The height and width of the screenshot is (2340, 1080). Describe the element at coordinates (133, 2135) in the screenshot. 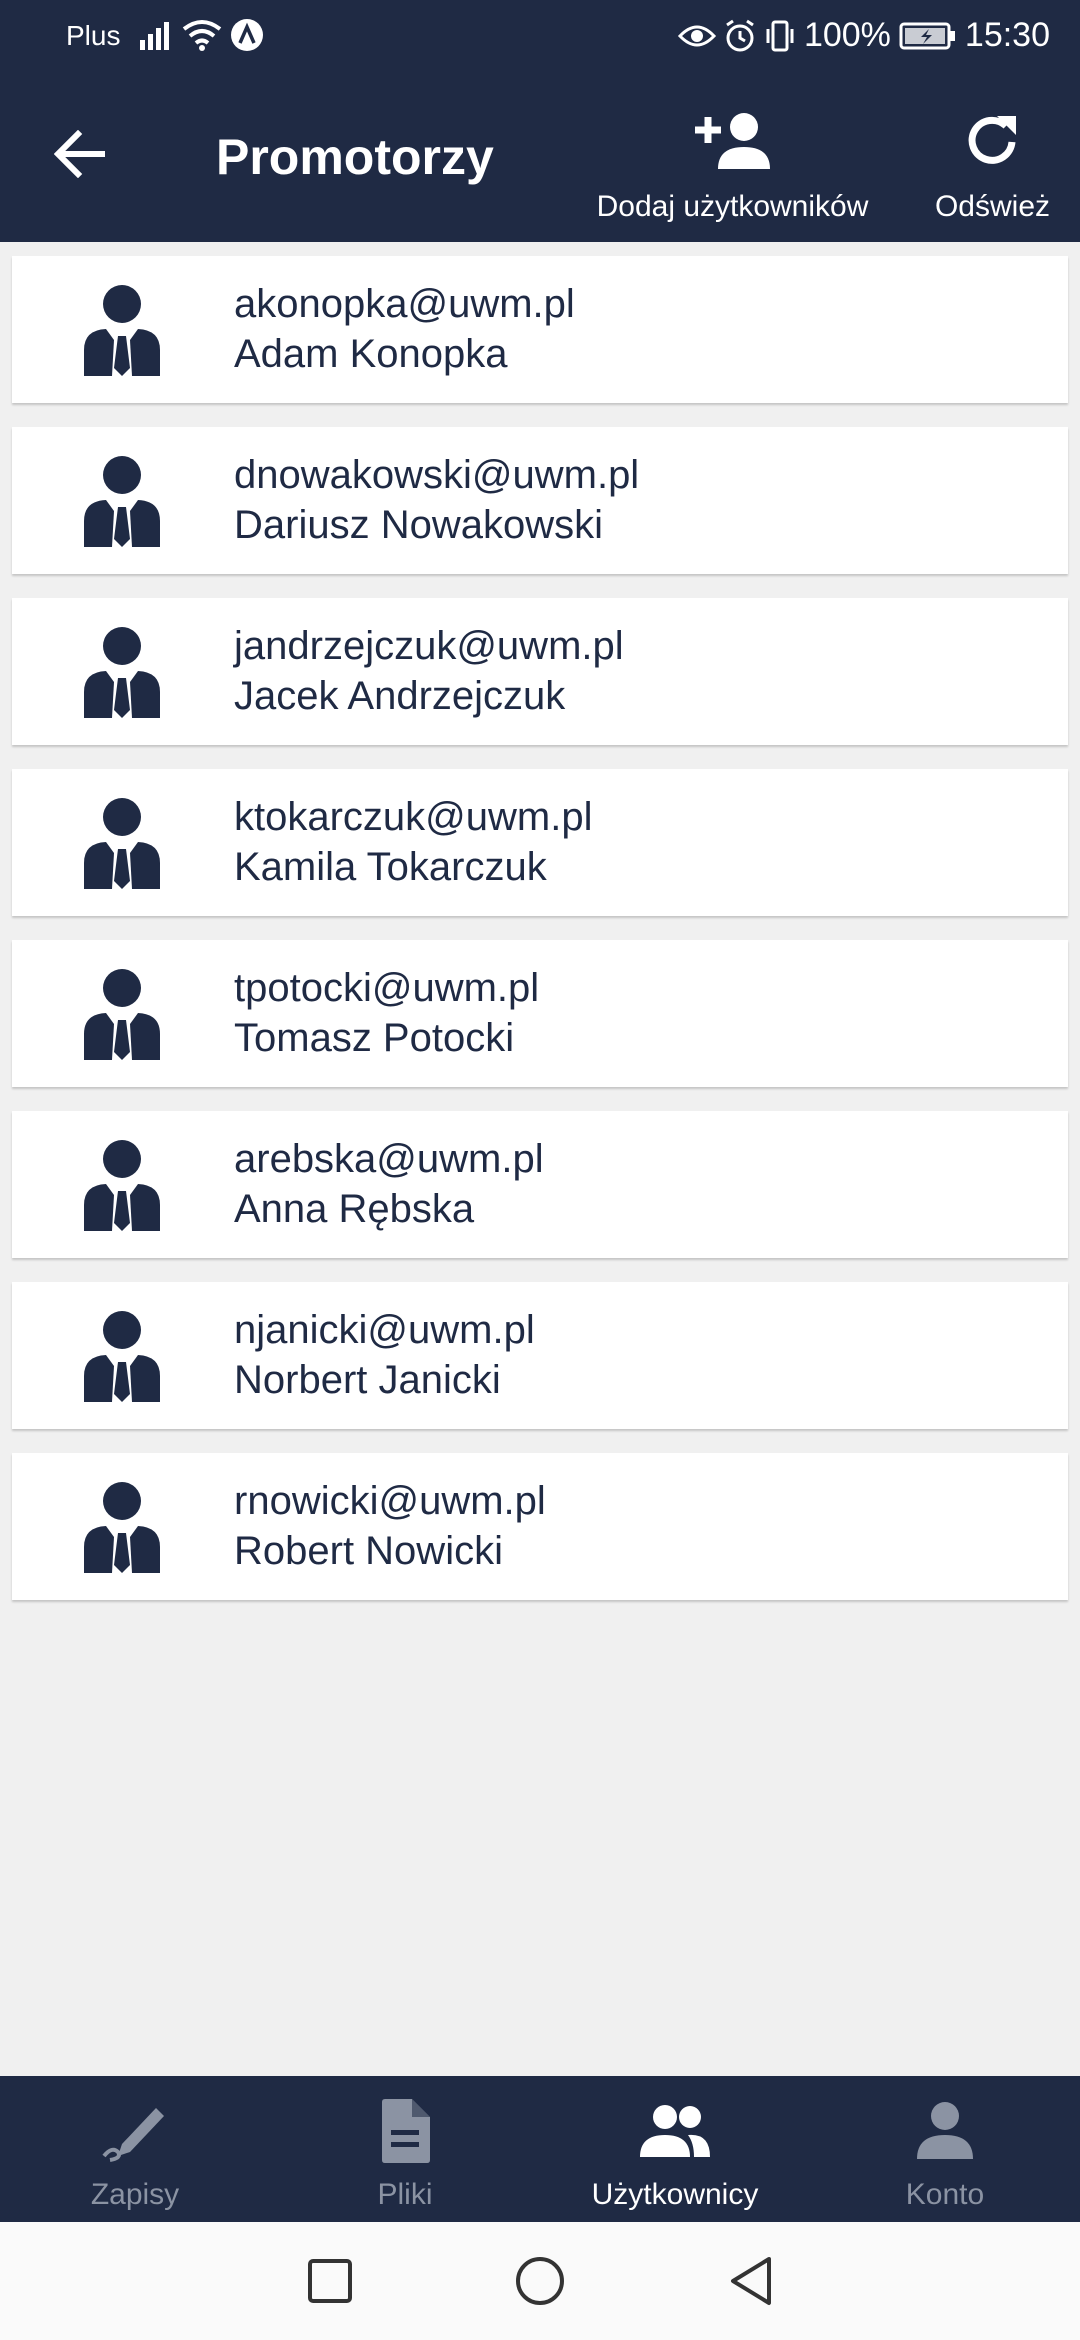

I see `pen-icon` at that location.